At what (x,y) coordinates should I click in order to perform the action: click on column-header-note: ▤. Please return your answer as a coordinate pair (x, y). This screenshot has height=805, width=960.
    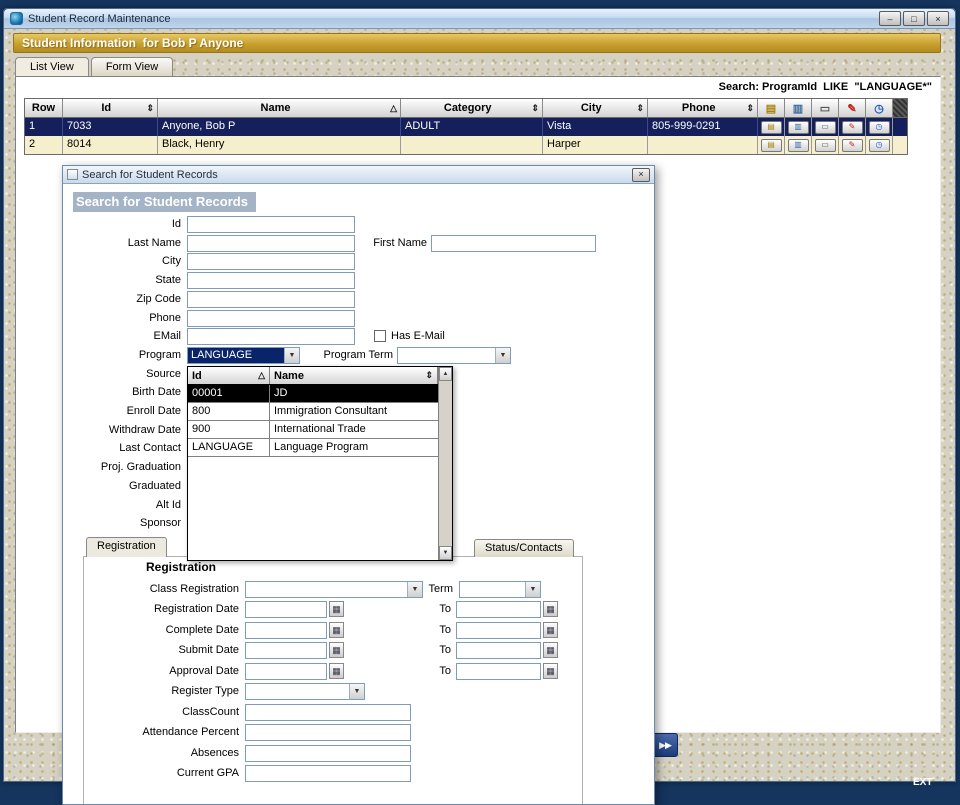
    Looking at the image, I should click on (771, 108).